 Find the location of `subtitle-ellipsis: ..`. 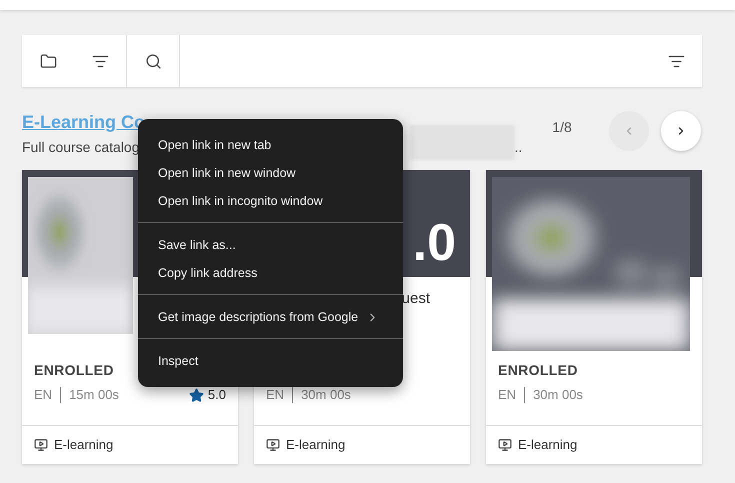

subtitle-ellipsis: .. is located at coordinates (518, 147).